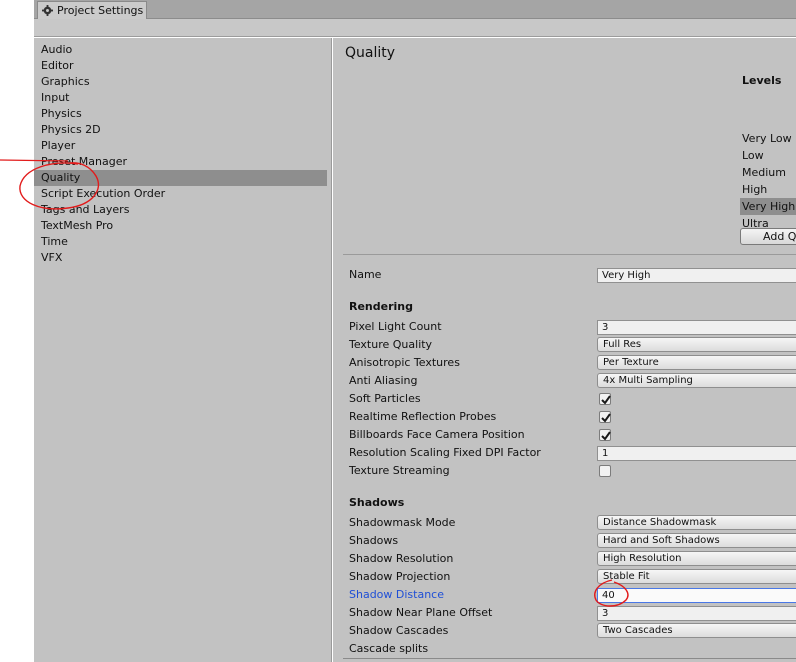  Describe the element at coordinates (401, 558) in the screenshot. I see `shadow-resolution-label: Shadow Resolution` at that location.